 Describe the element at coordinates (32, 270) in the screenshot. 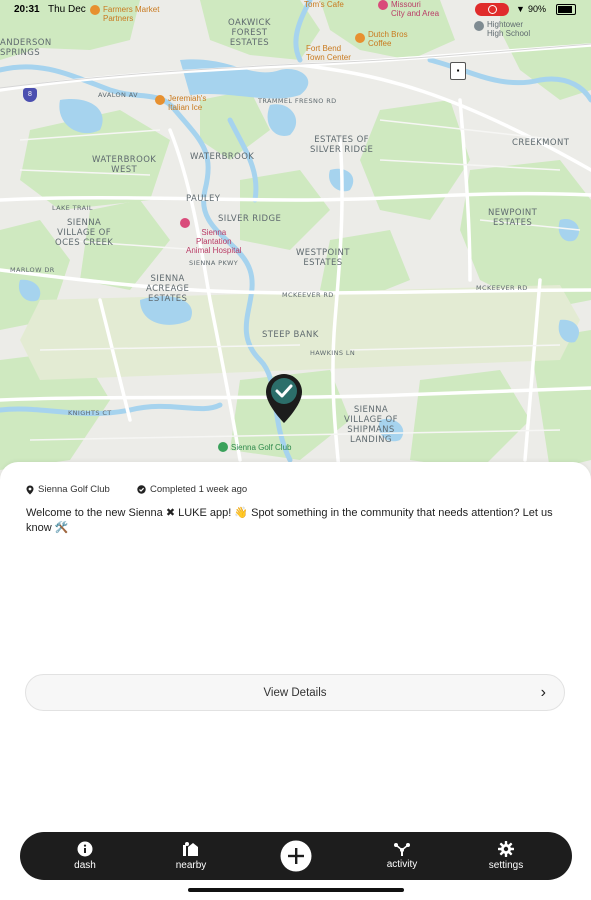

I see `road-label-marlow: MARLOW DR` at that location.